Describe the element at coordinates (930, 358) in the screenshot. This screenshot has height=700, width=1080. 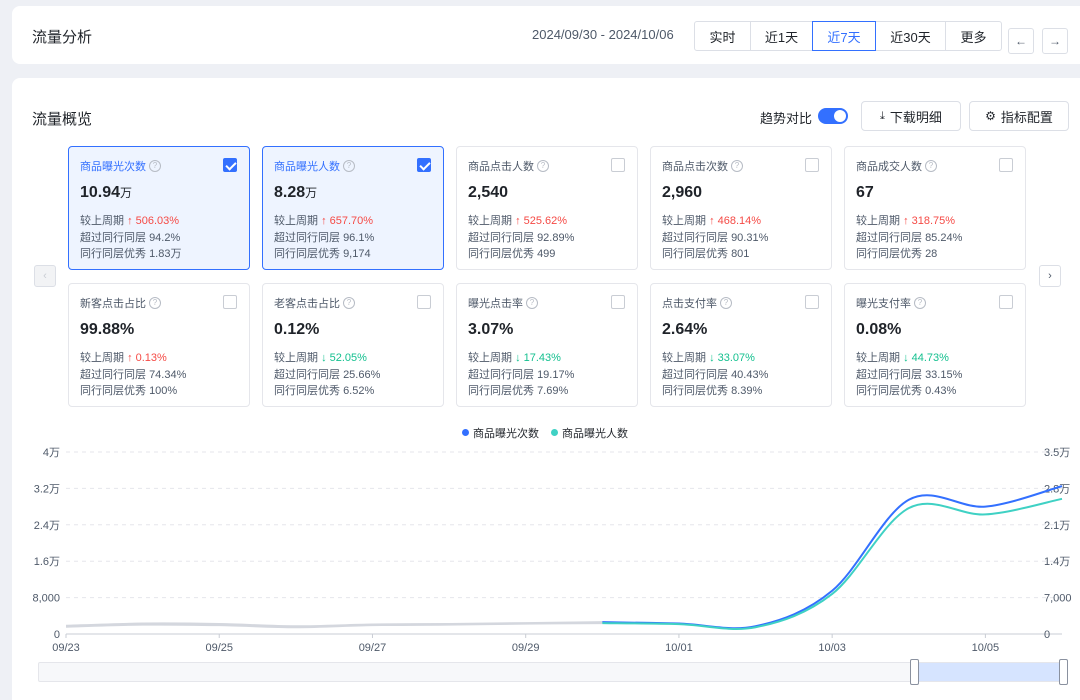
I see `metric-change: 44.73%` at that location.